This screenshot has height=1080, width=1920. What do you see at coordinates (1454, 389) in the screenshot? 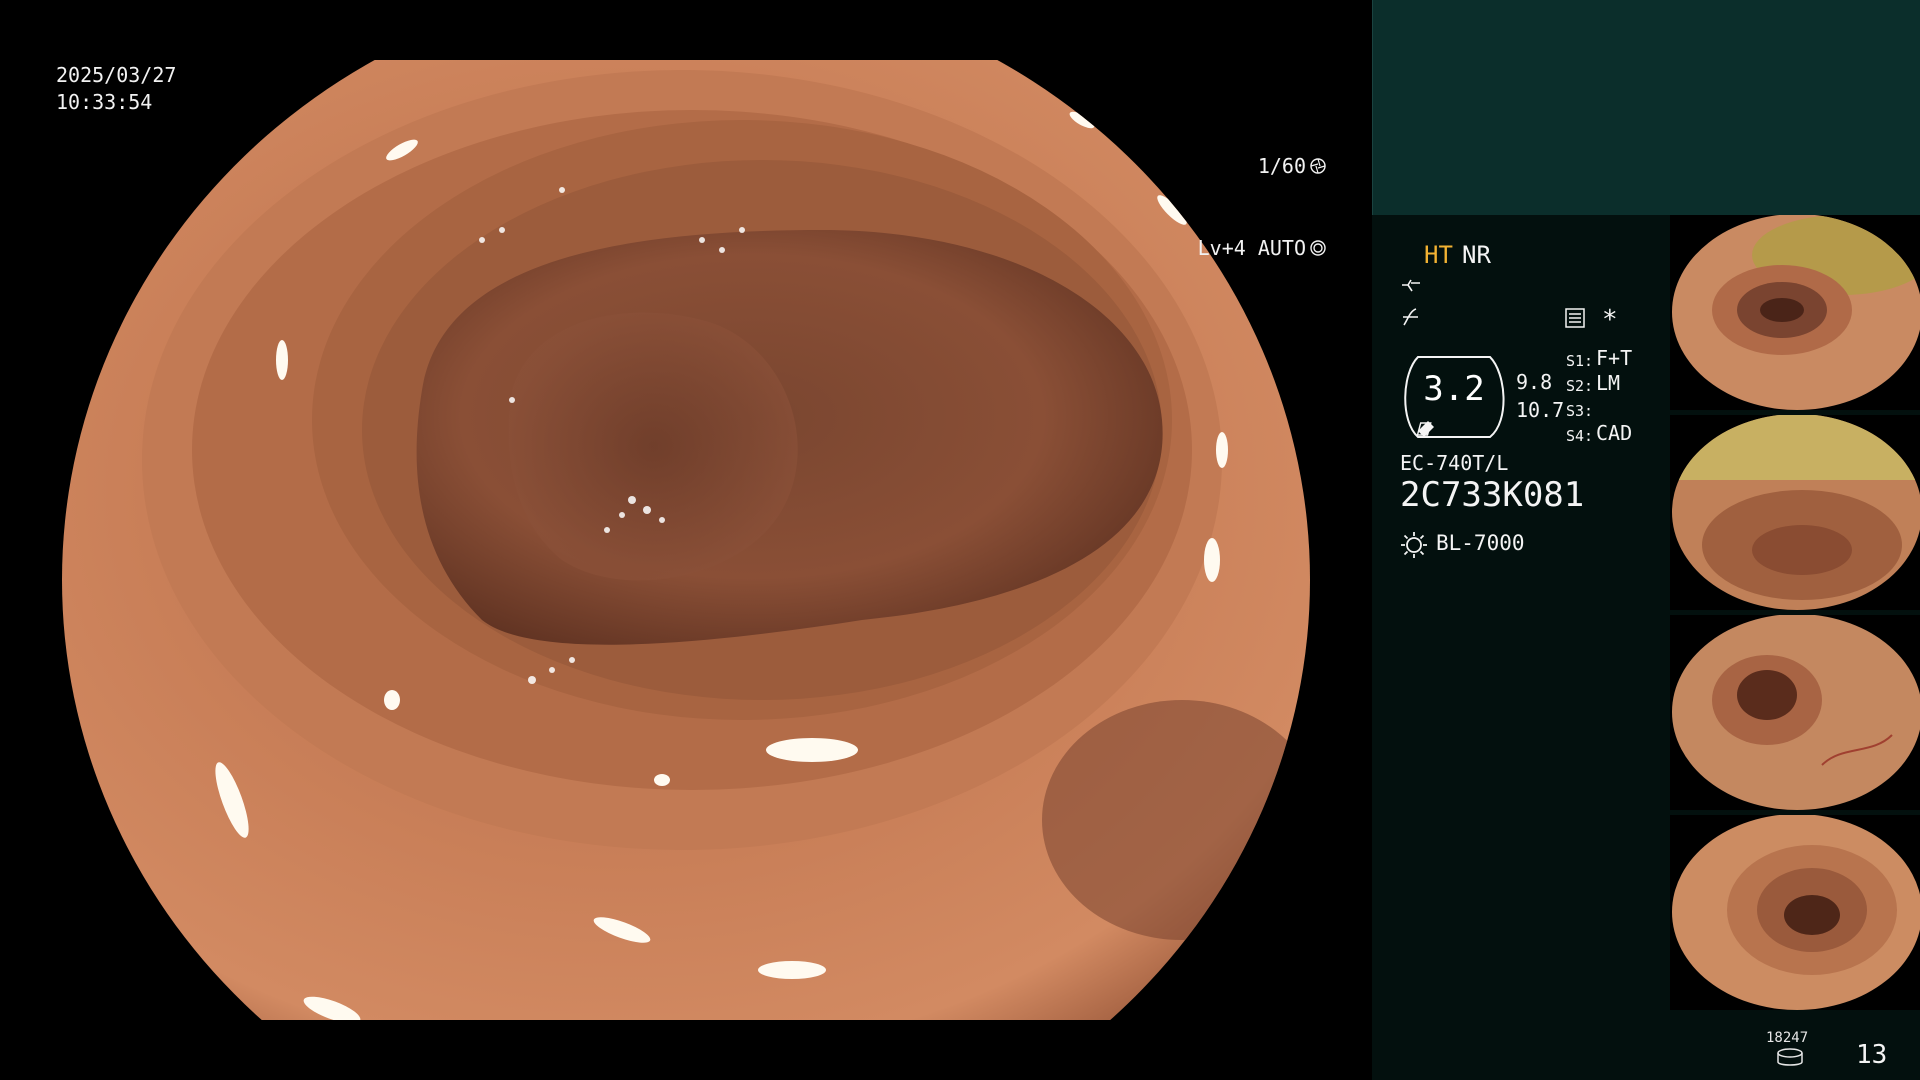
I see `zoom-value: 3.2` at bounding box center [1454, 389].